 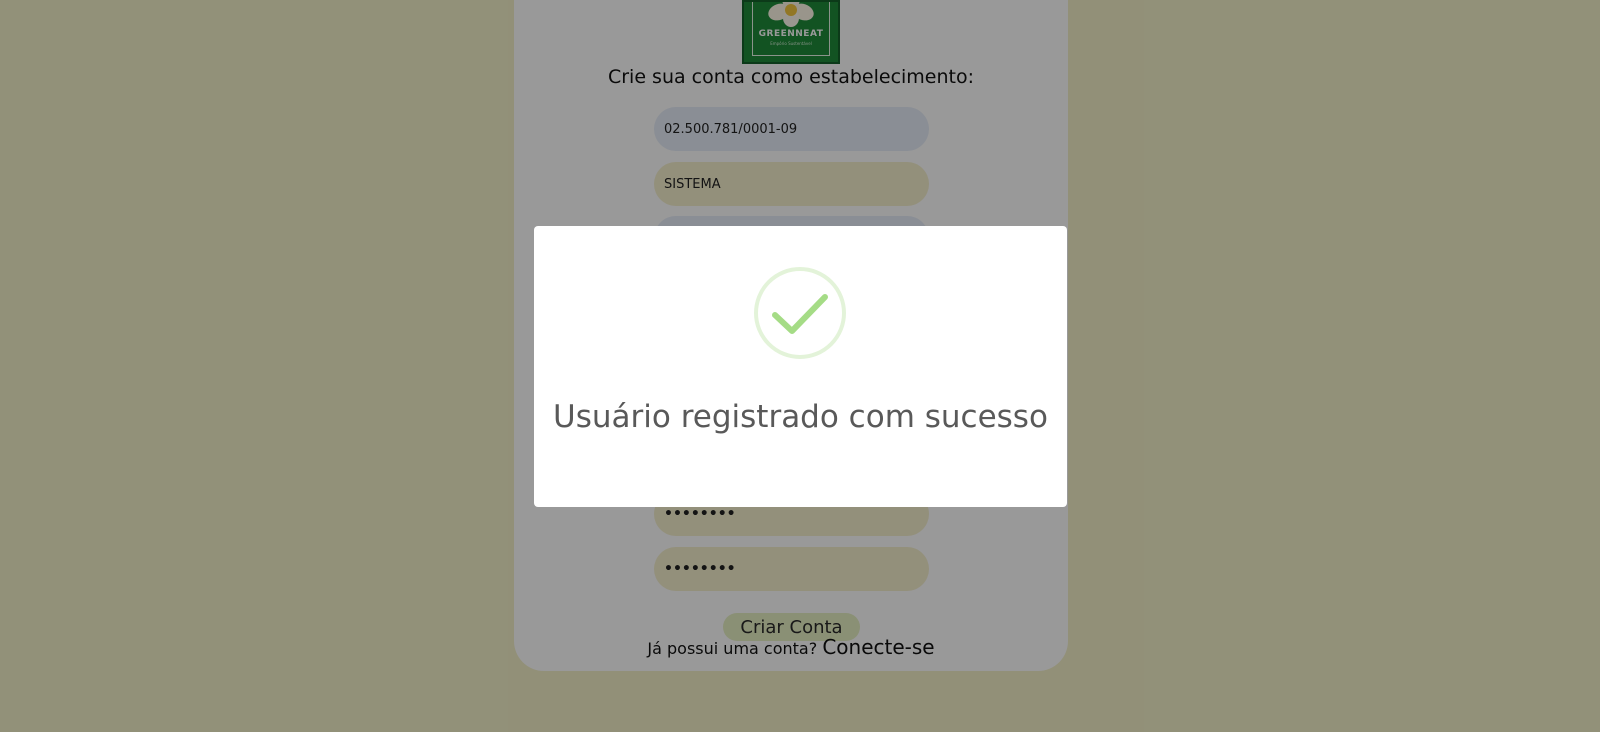 What do you see at coordinates (800, 417) in the screenshot?
I see `modal-title: Usuário registrado com sucesso` at bounding box center [800, 417].